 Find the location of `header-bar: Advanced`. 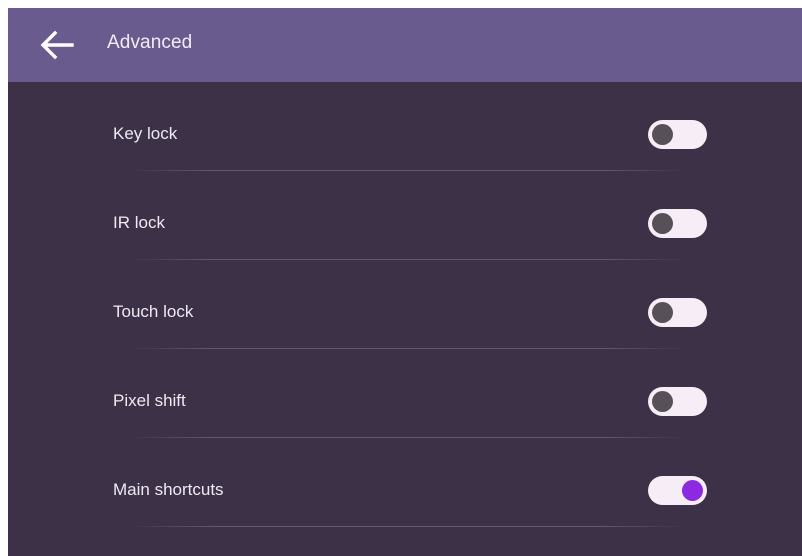

header-bar: Advanced is located at coordinates (405, 45).